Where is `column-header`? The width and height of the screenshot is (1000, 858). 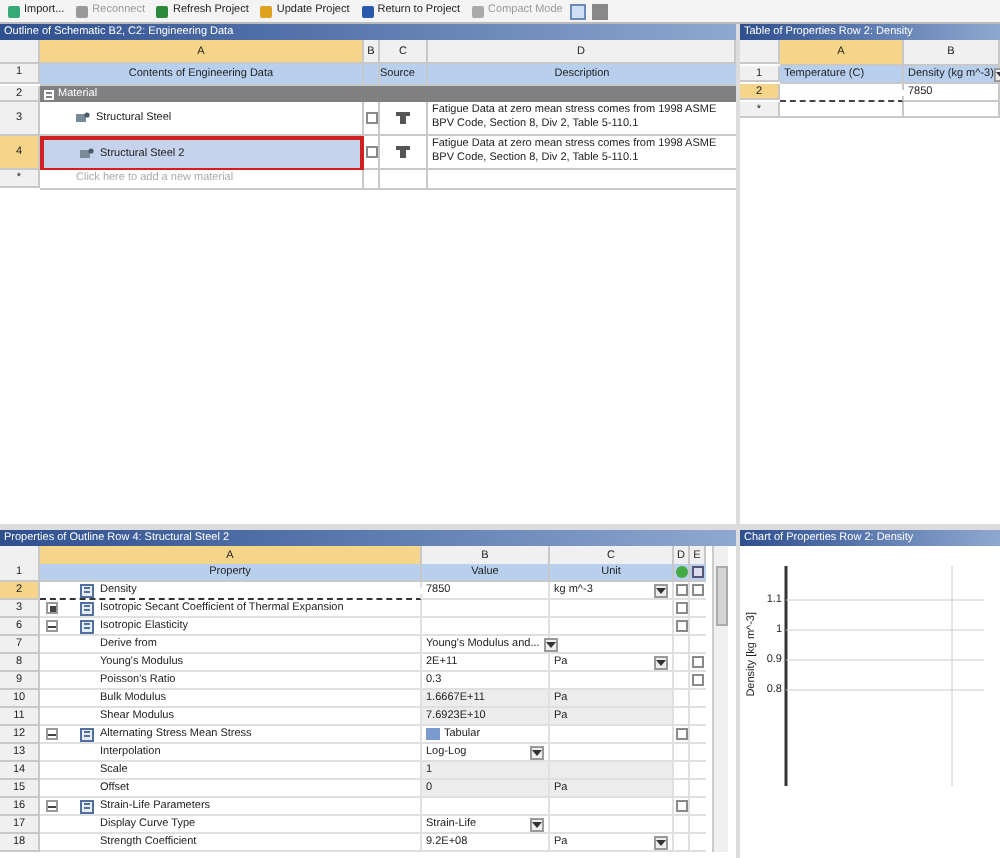 column-header is located at coordinates (372, 75).